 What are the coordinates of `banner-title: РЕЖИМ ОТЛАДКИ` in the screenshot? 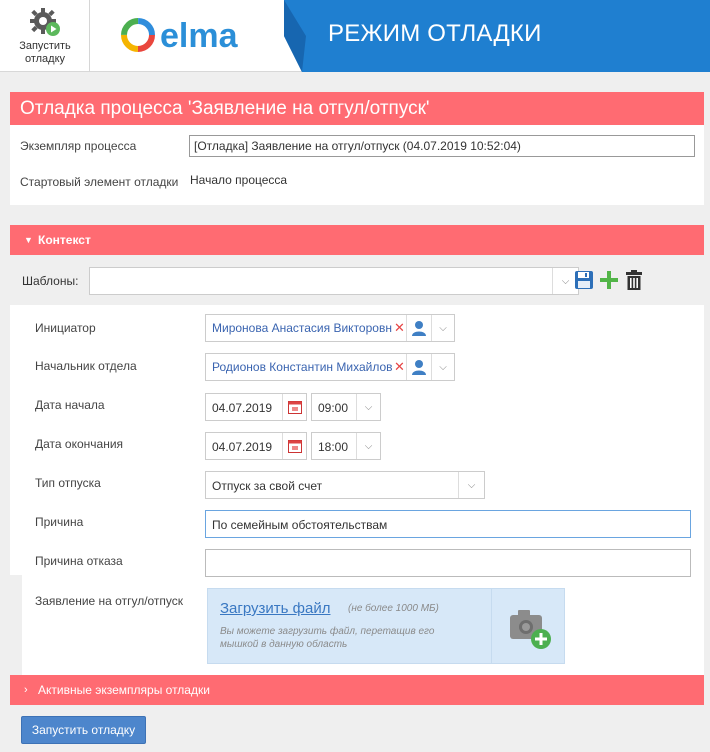 It's located at (435, 33).